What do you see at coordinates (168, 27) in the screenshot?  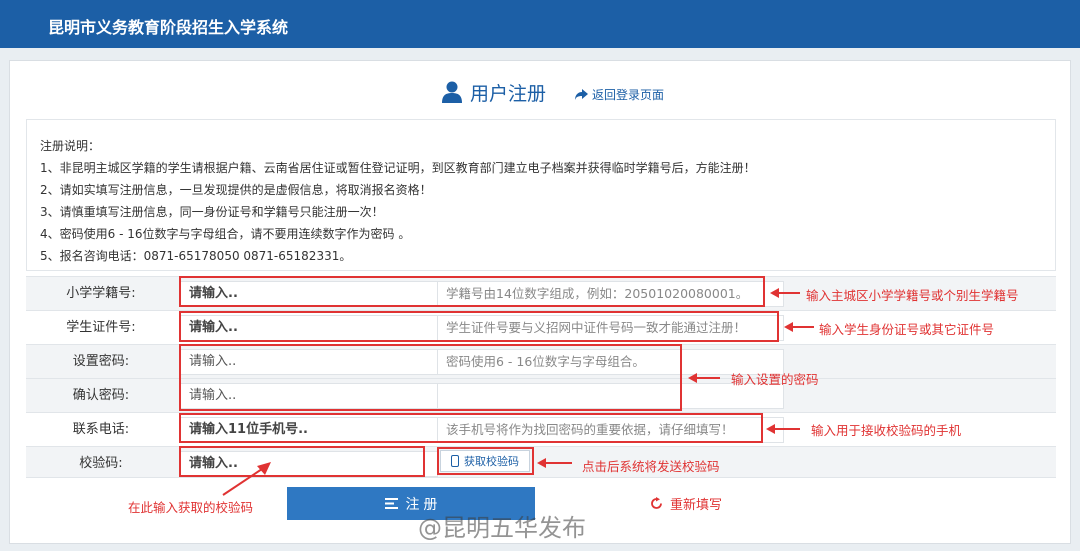 I see `app-title: 昆明市义务教育阶段招生入学系统` at bounding box center [168, 27].